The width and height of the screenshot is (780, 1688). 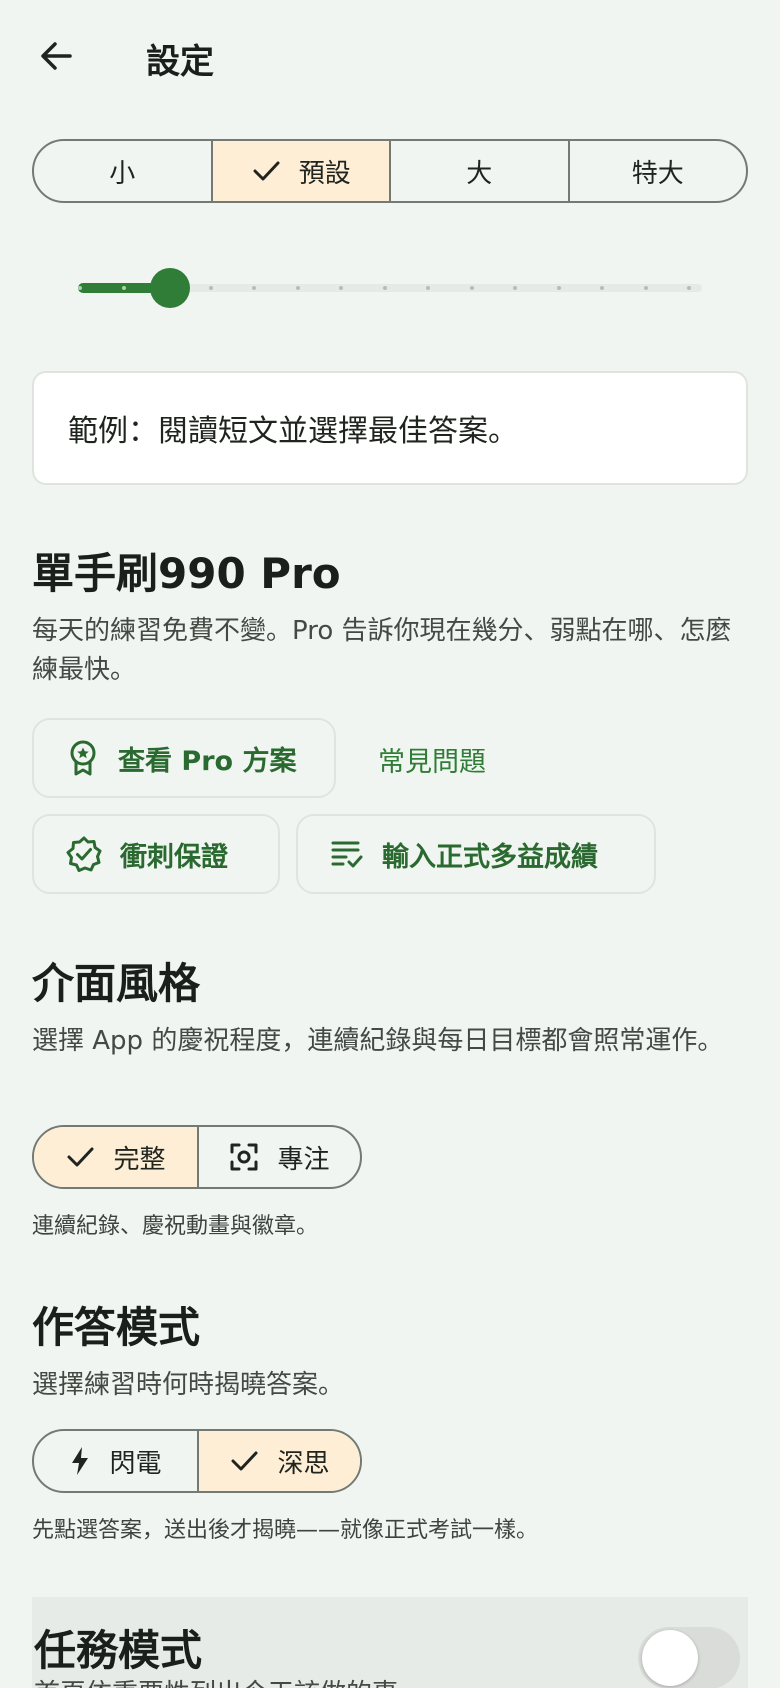 What do you see at coordinates (303, 1159) in the screenshot?
I see `ui-style-focus-label: 專注` at bounding box center [303, 1159].